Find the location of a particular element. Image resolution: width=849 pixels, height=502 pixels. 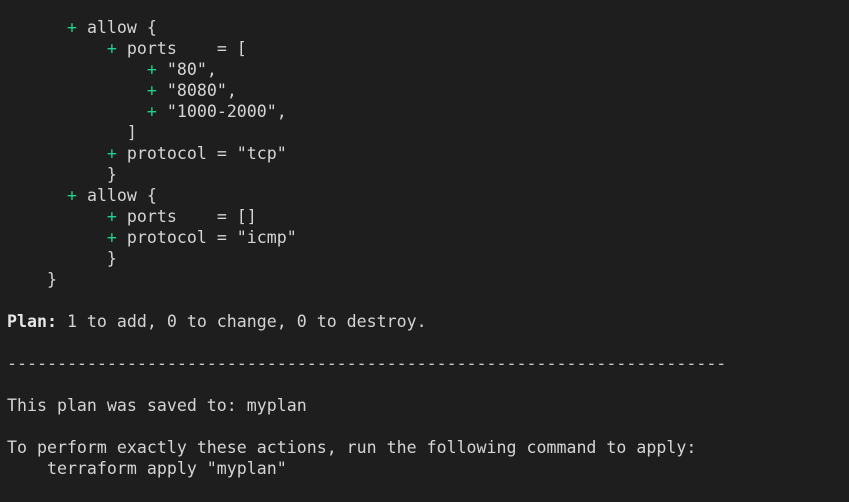

line-text: "1000-2000", is located at coordinates (226, 111).